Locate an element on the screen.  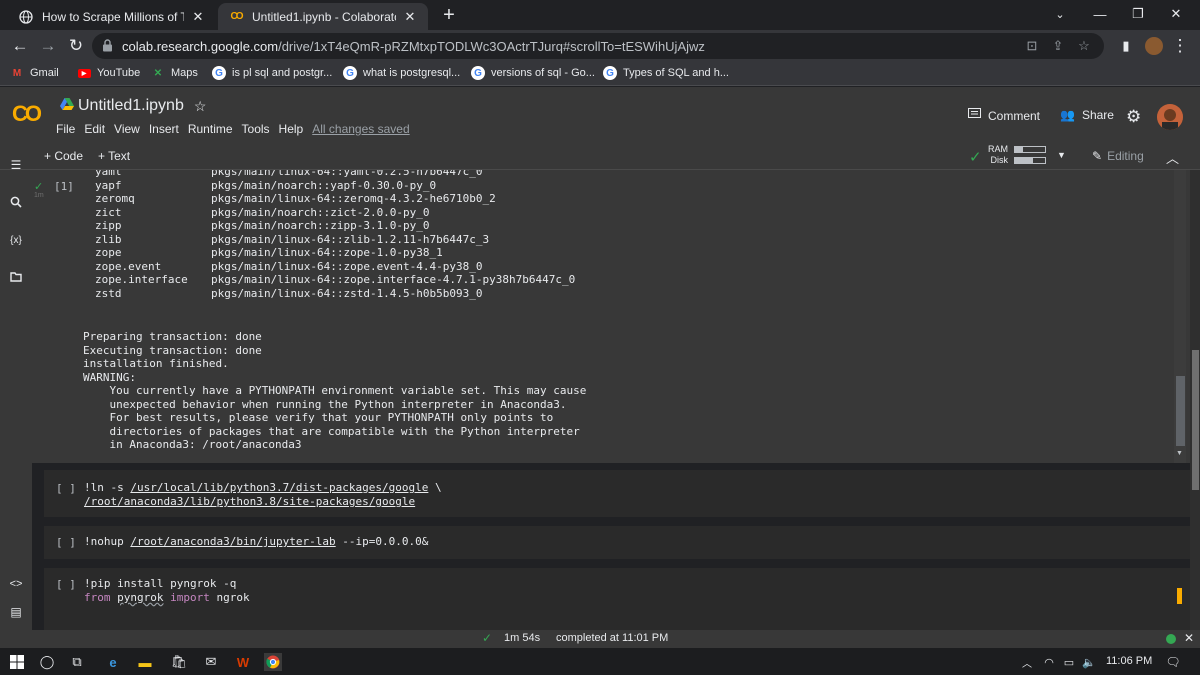
battery-icon: ▭ is located at coordinates (1069, 662).